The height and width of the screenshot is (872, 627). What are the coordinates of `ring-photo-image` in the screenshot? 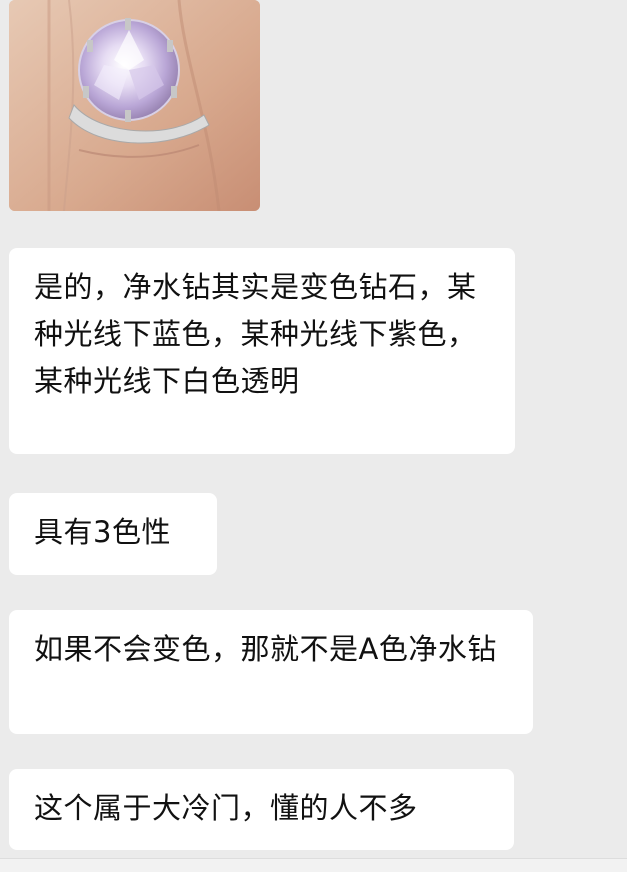 It's located at (134, 105).